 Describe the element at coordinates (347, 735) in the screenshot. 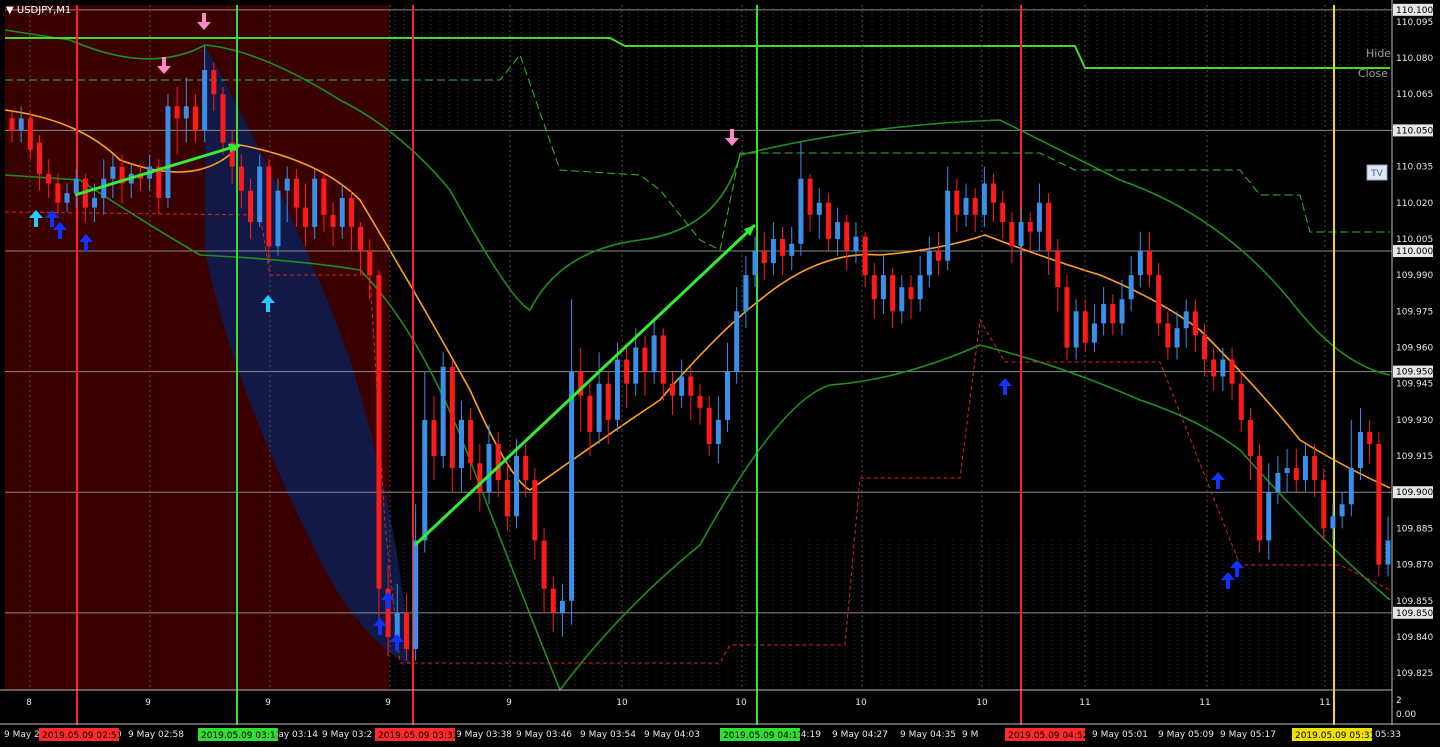

I see `time-label: 9 May 03:2` at that location.